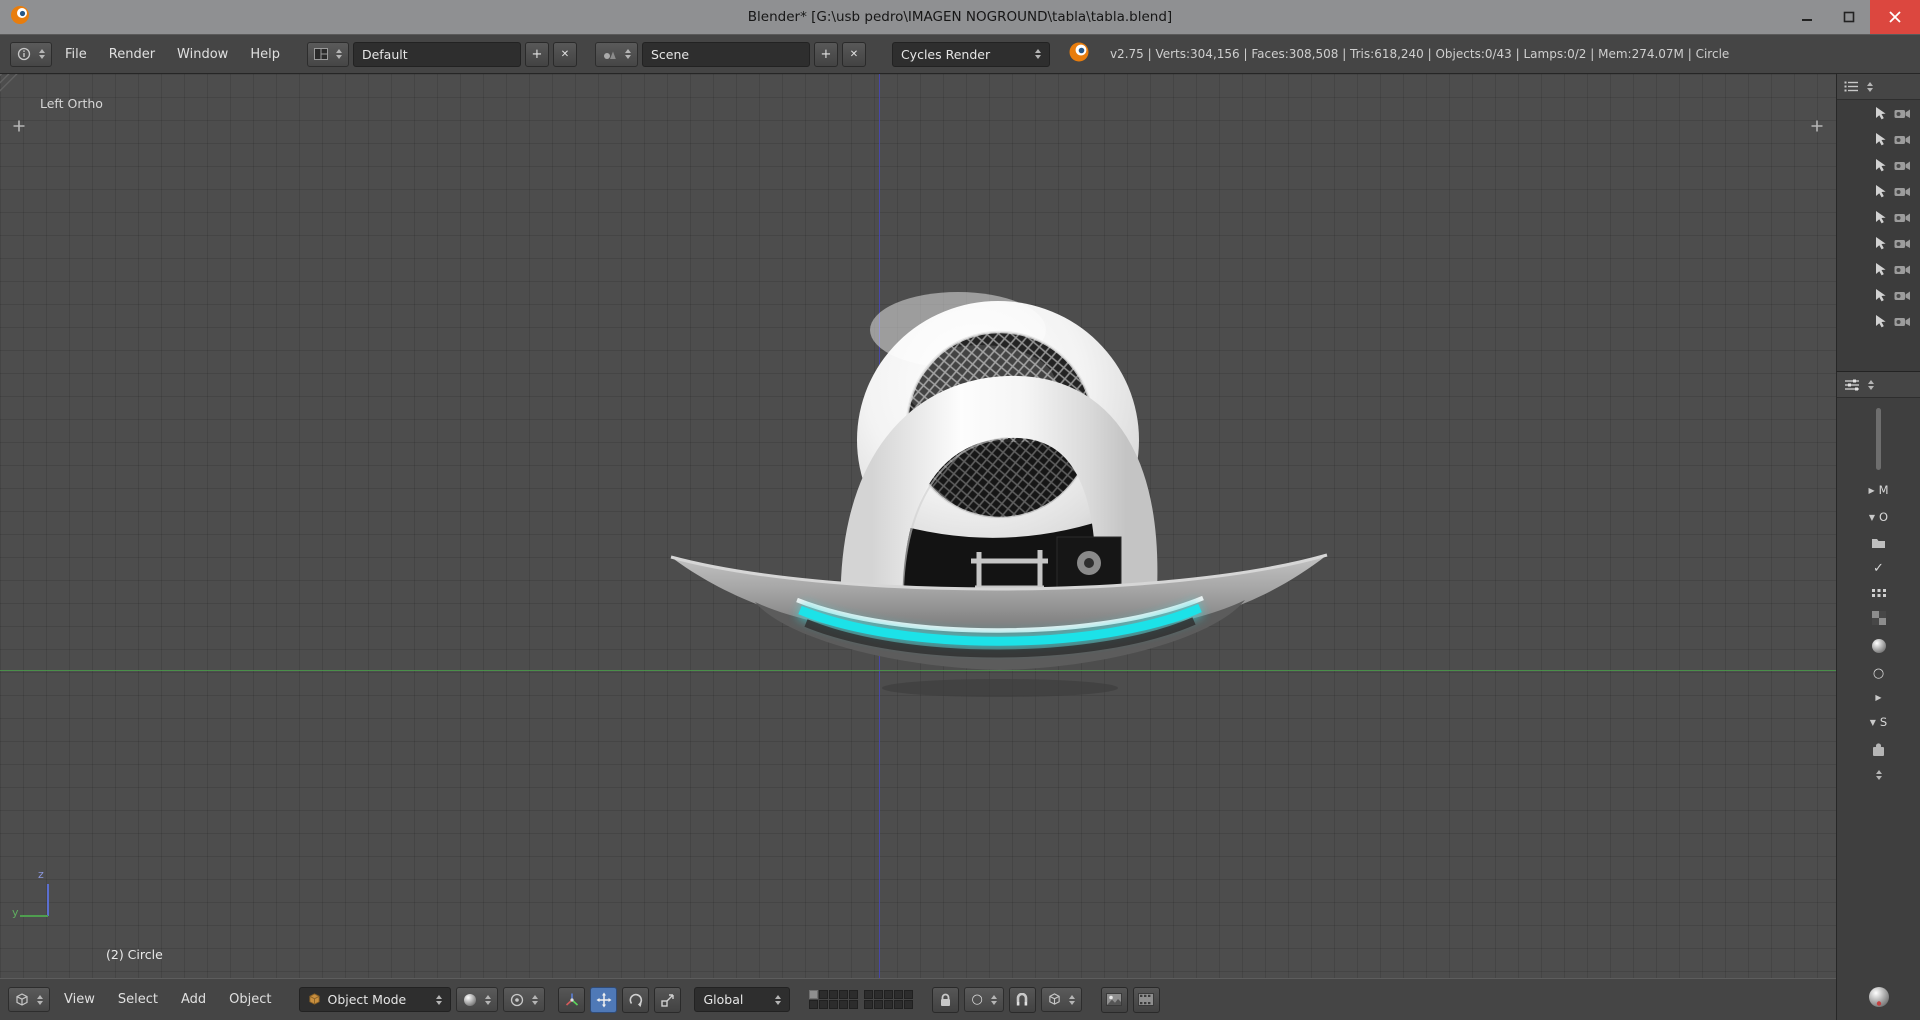 The height and width of the screenshot is (1020, 1920). What do you see at coordinates (1878, 385) in the screenshot?
I see `properties-header` at bounding box center [1878, 385].